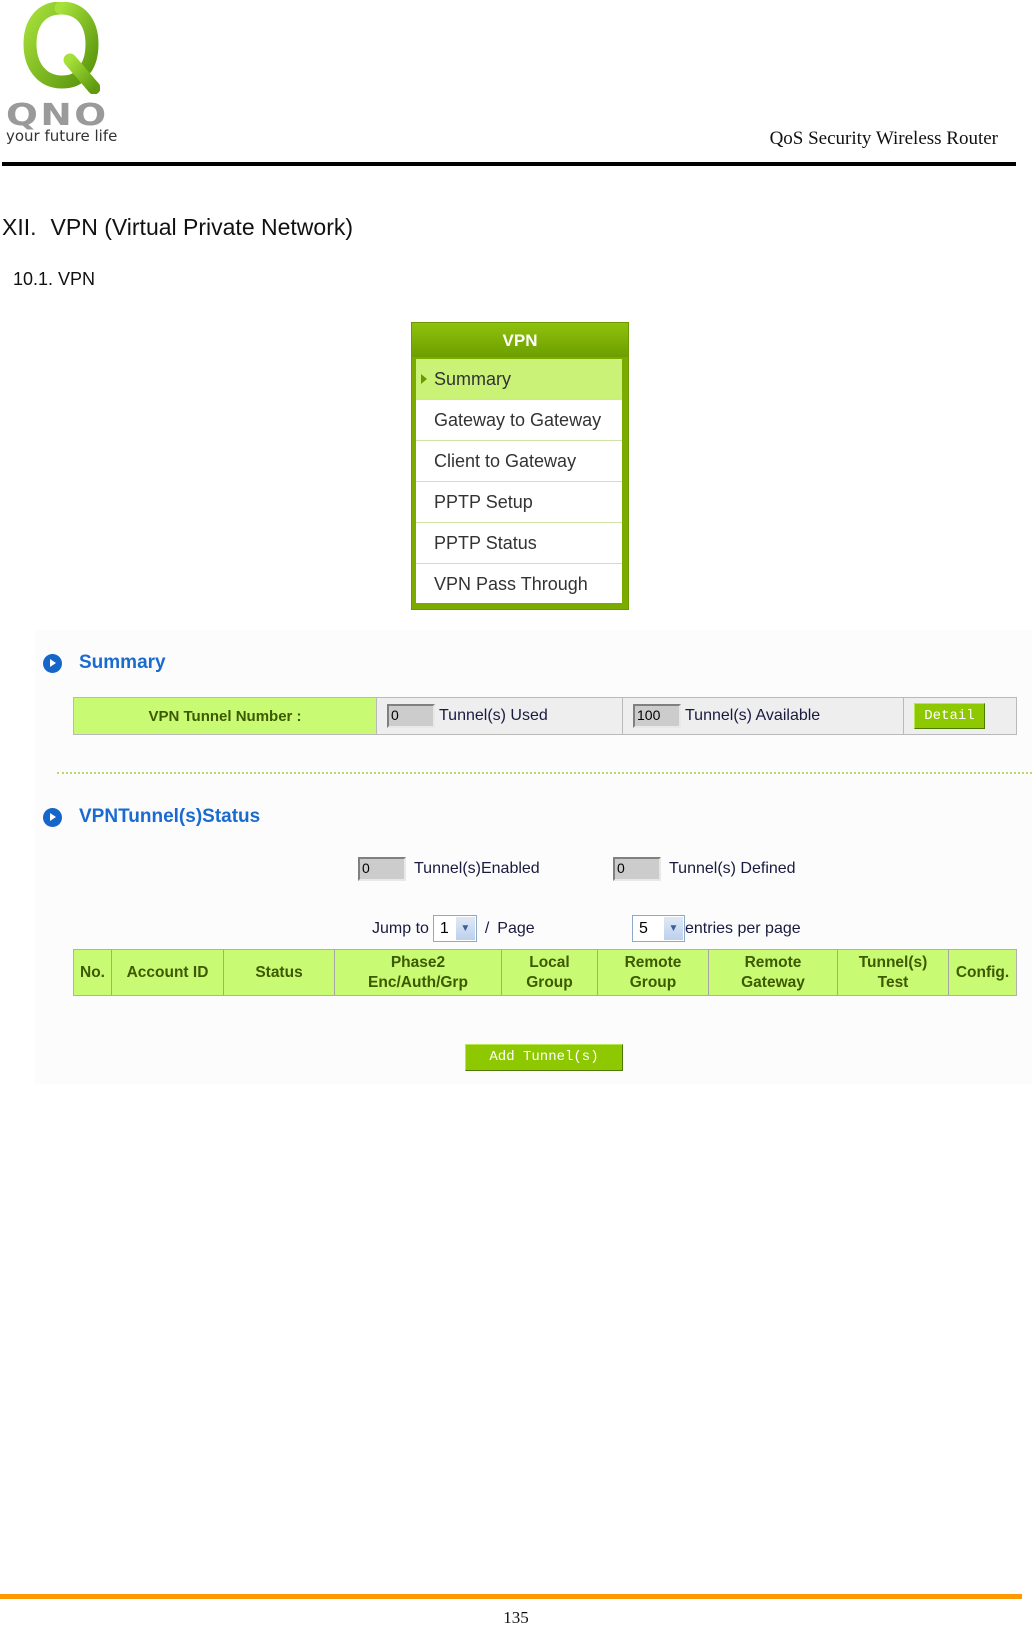 The width and height of the screenshot is (1032, 1632). What do you see at coordinates (511, 1596) in the screenshot?
I see `footer-divider` at bounding box center [511, 1596].